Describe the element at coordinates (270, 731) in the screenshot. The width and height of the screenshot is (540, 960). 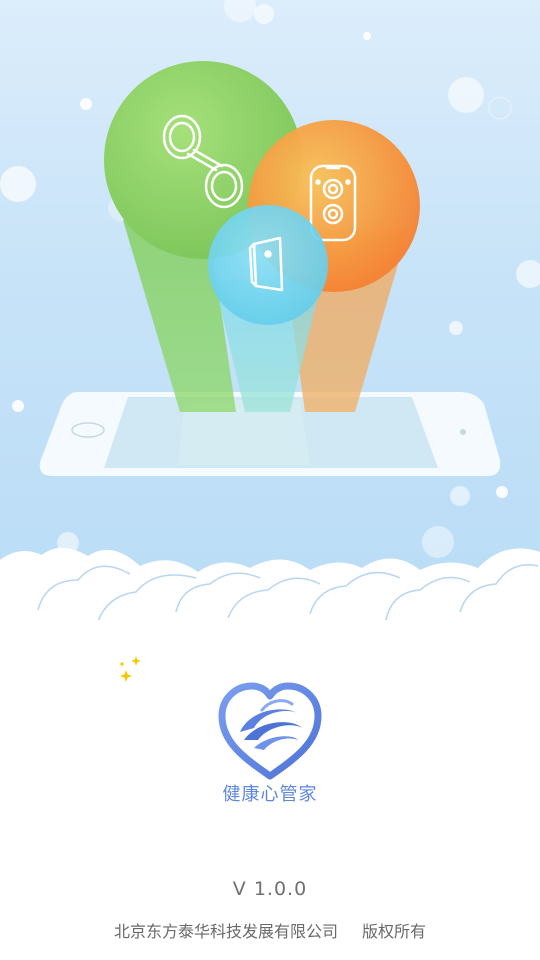
I see `heart-logo-icon` at that location.